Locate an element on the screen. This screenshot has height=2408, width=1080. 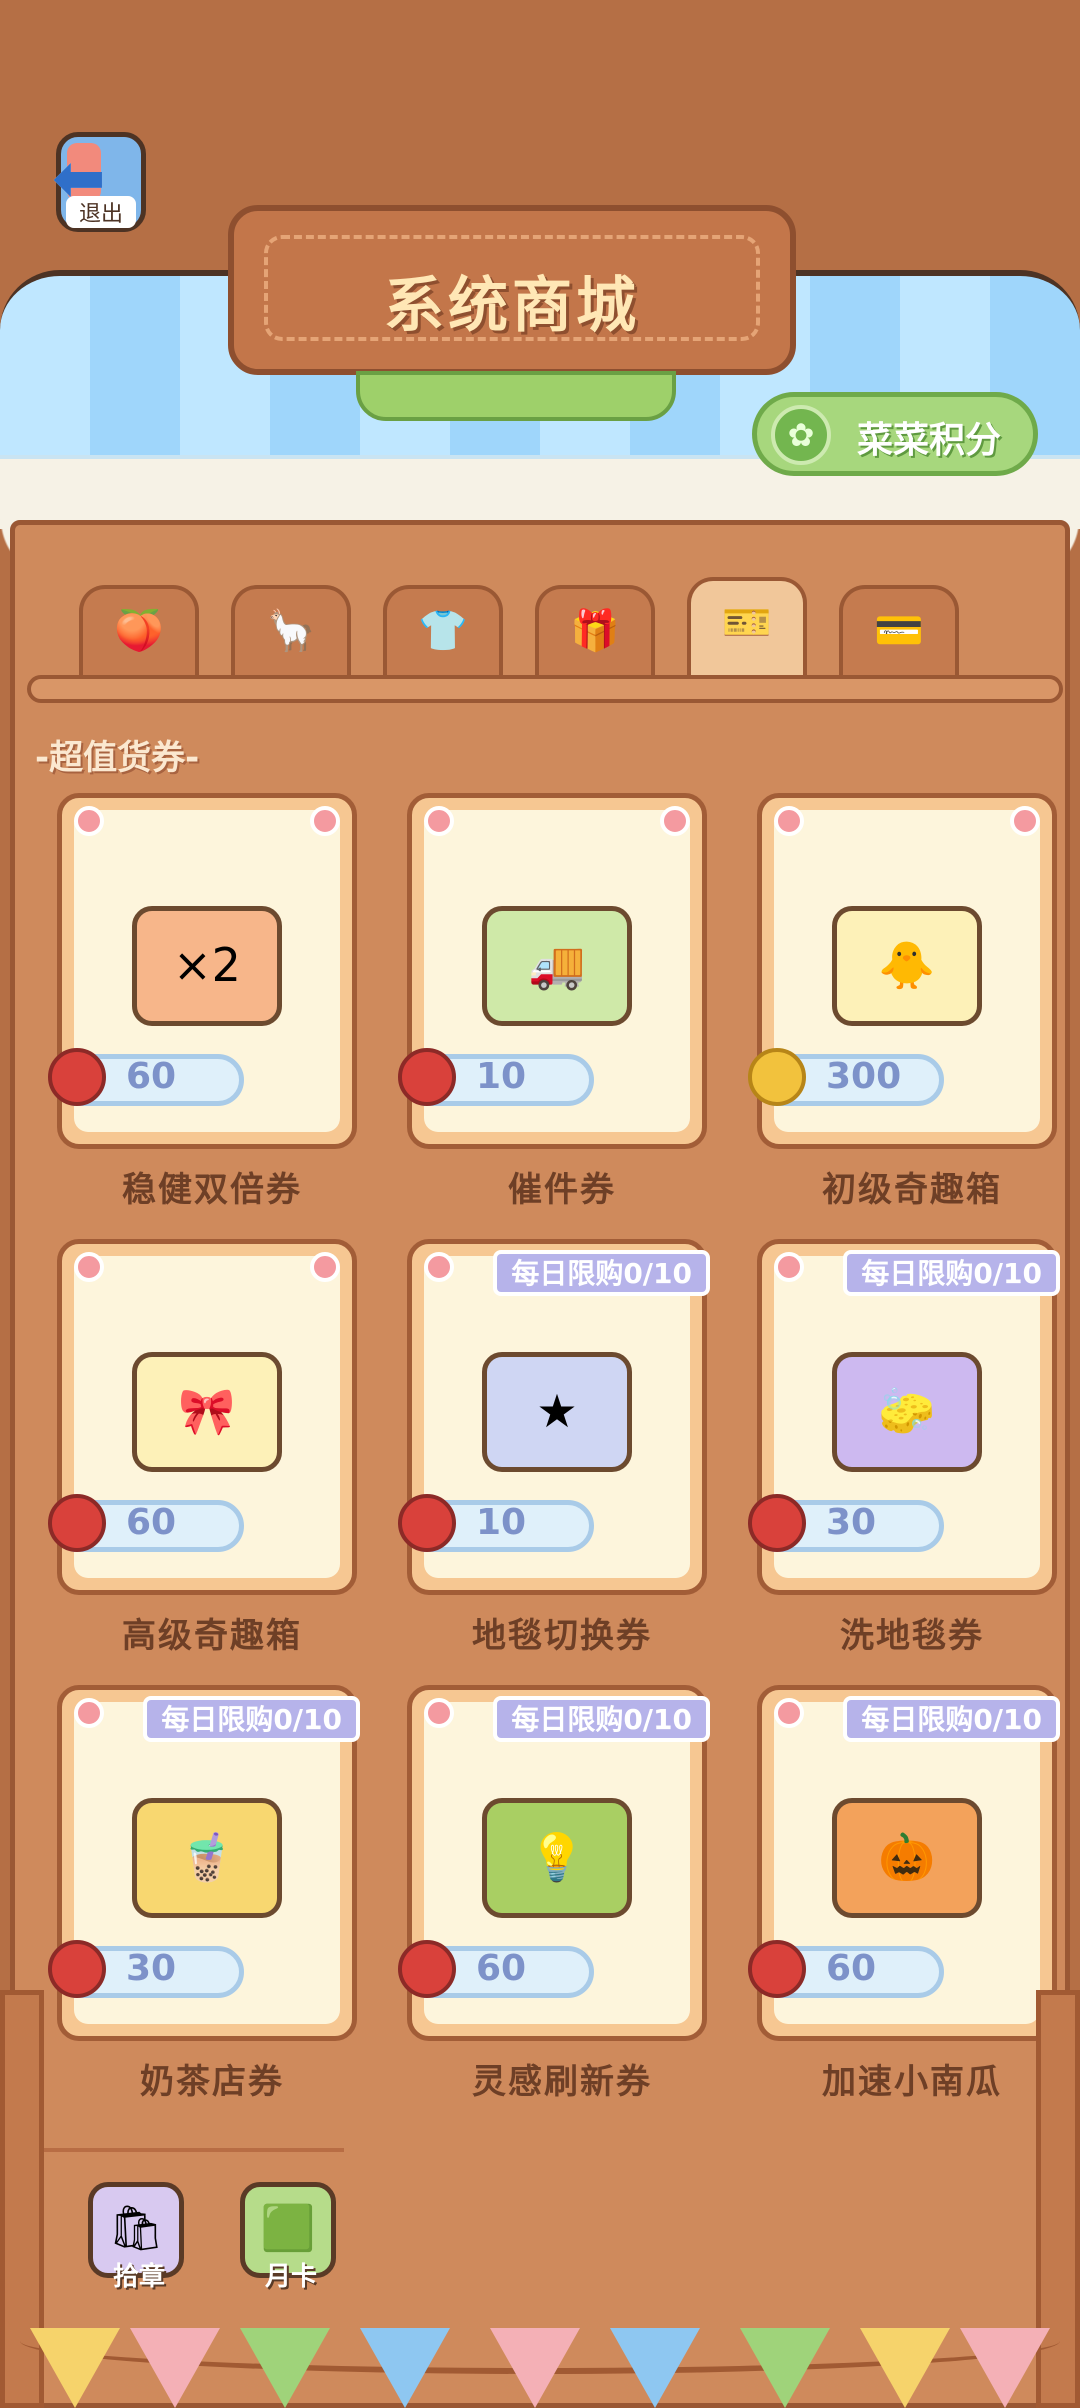
shop-item-card: ★ 每日限购0/10 10 地毯切换券 is located at coordinates (554, 1447).